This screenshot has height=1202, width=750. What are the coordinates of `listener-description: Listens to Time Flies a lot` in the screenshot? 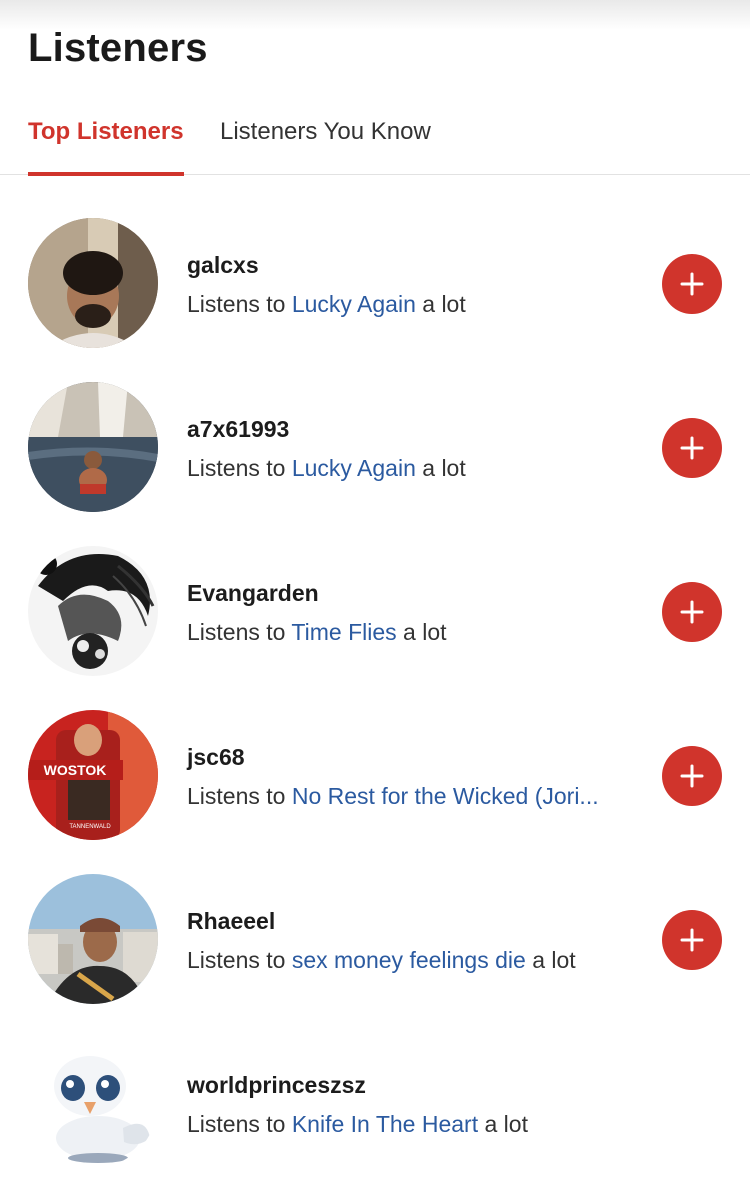 It's located at (317, 632).